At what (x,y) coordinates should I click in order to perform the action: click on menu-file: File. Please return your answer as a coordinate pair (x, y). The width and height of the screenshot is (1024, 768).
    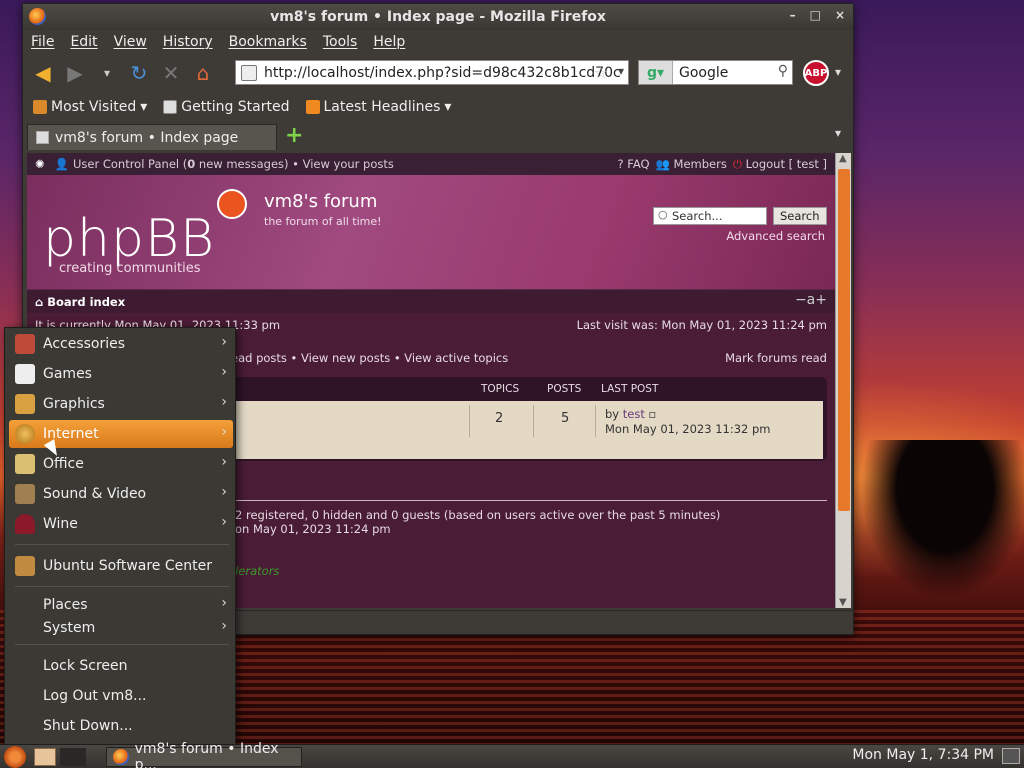
    Looking at the image, I should click on (42, 42).